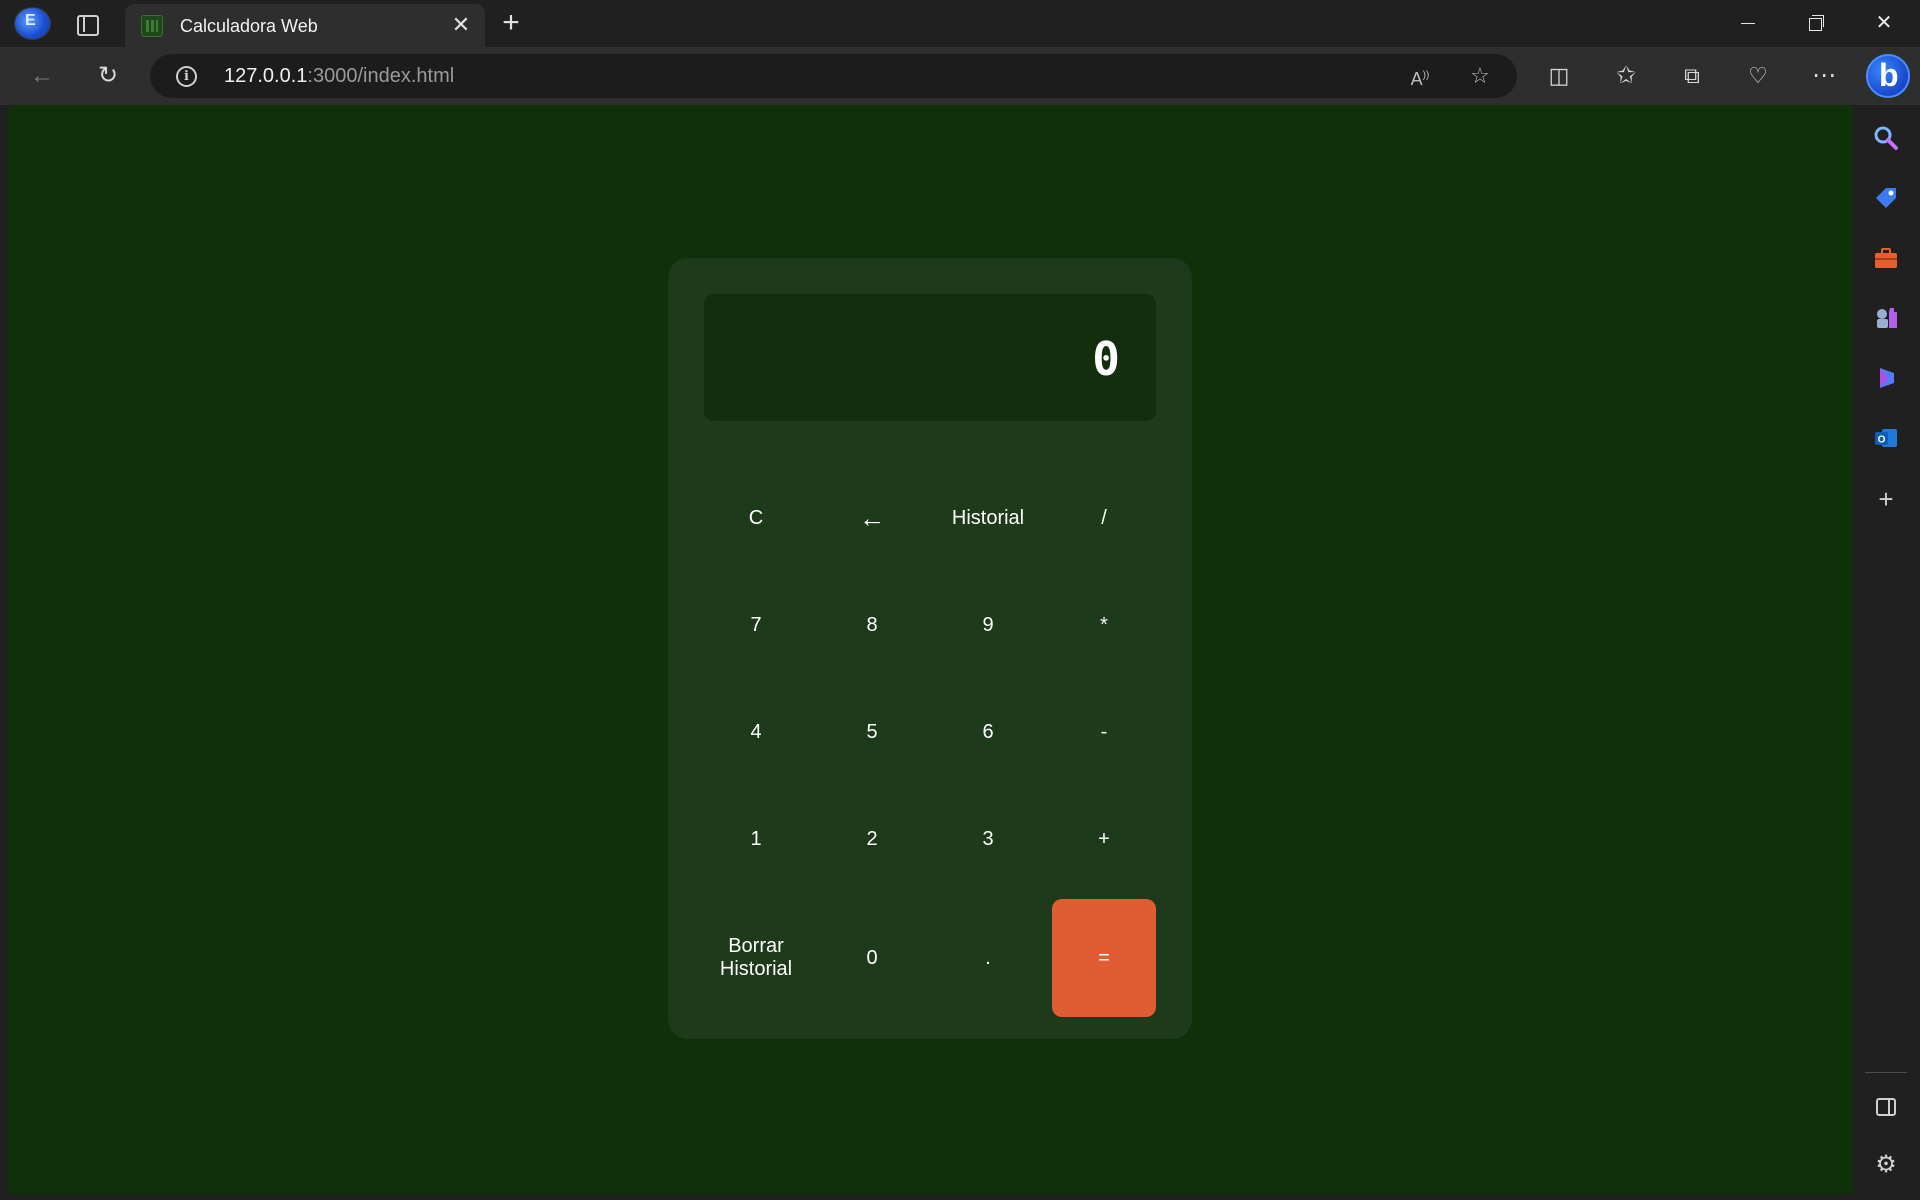  I want to click on digit-1-button: 1, so click(756, 839).